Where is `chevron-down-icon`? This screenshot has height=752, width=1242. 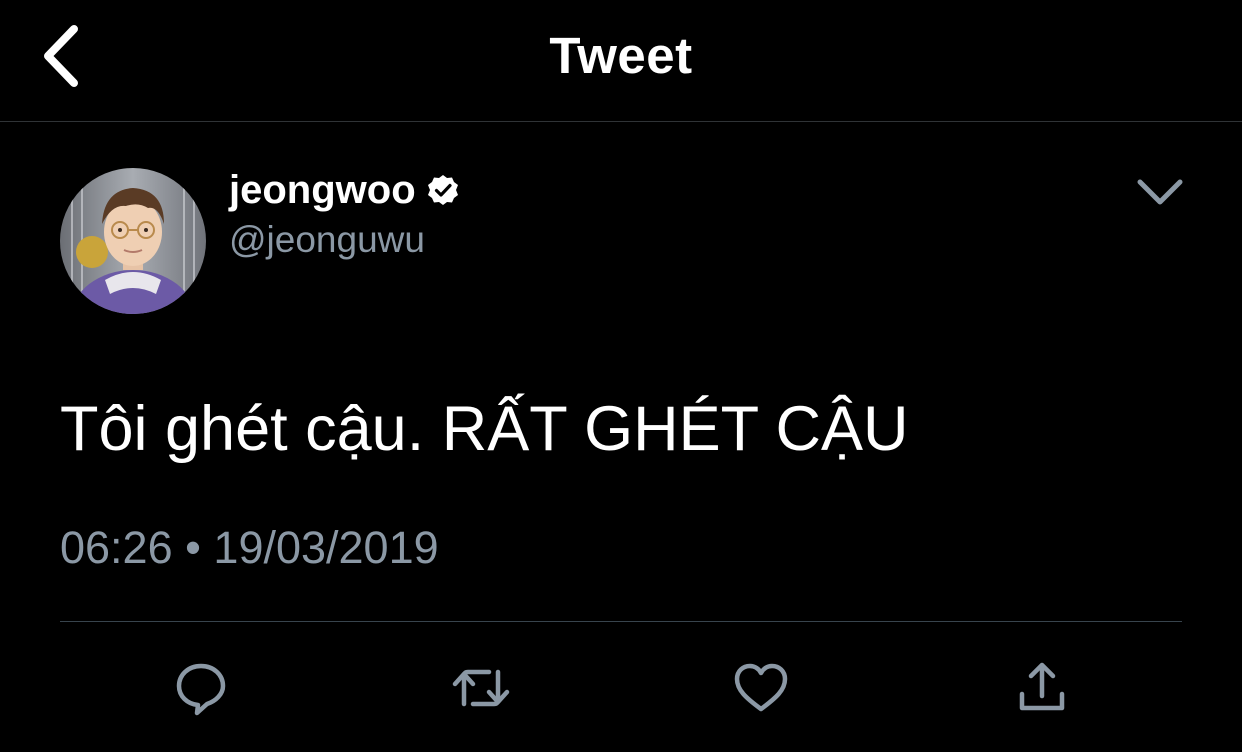 chevron-down-icon is located at coordinates (1160, 192).